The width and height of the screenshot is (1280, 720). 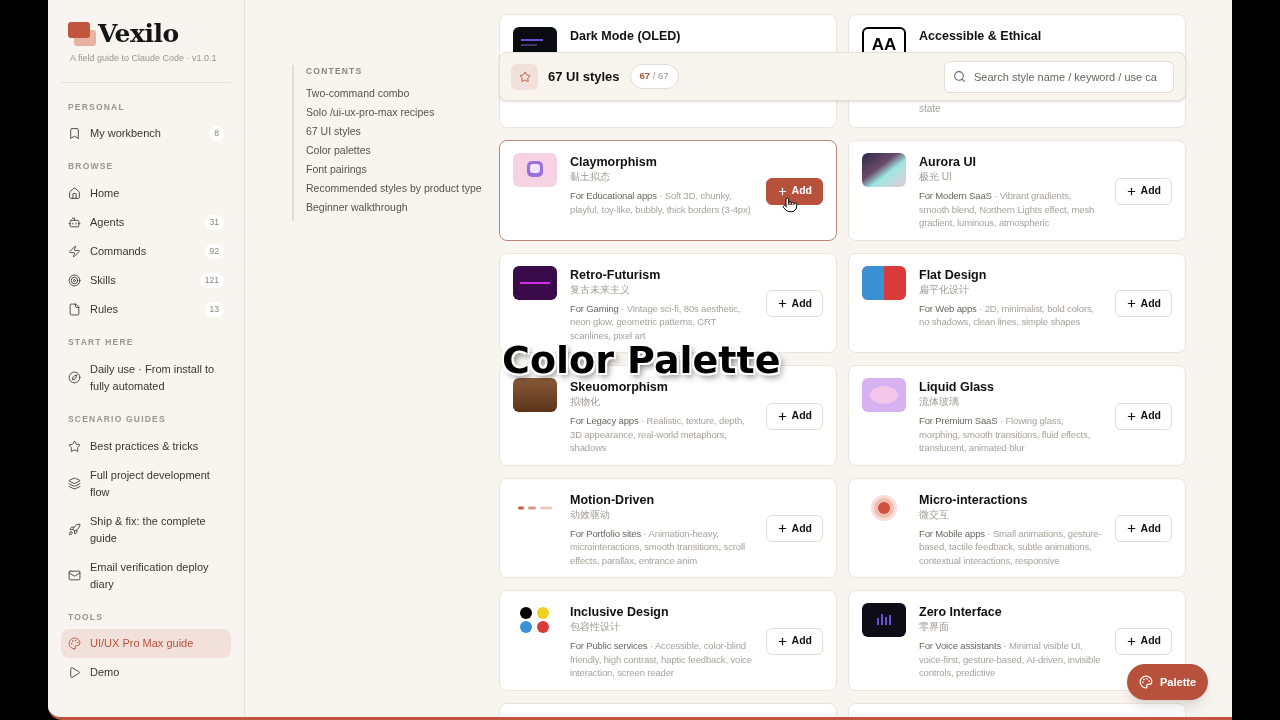 What do you see at coordinates (590, 177) in the screenshot?
I see `style-chinese-name: 黏土拟态` at bounding box center [590, 177].